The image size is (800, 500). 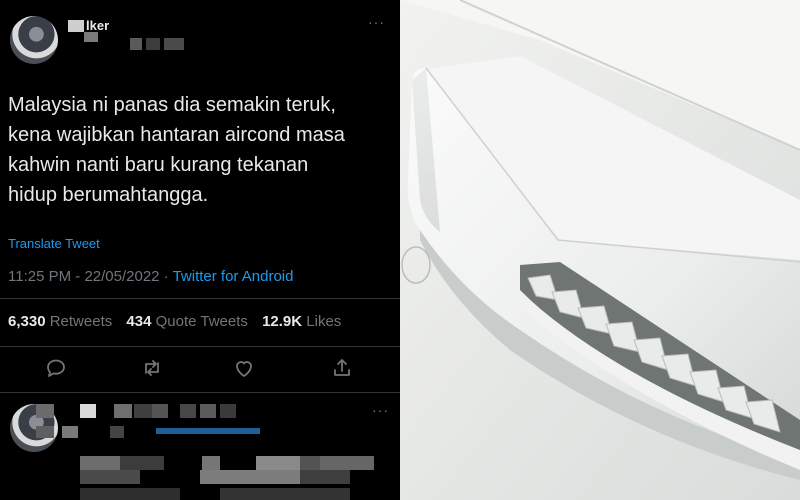 What do you see at coordinates (342, 368) in the screenshot?
I see `share-icon` at bounding box center [342, 368].